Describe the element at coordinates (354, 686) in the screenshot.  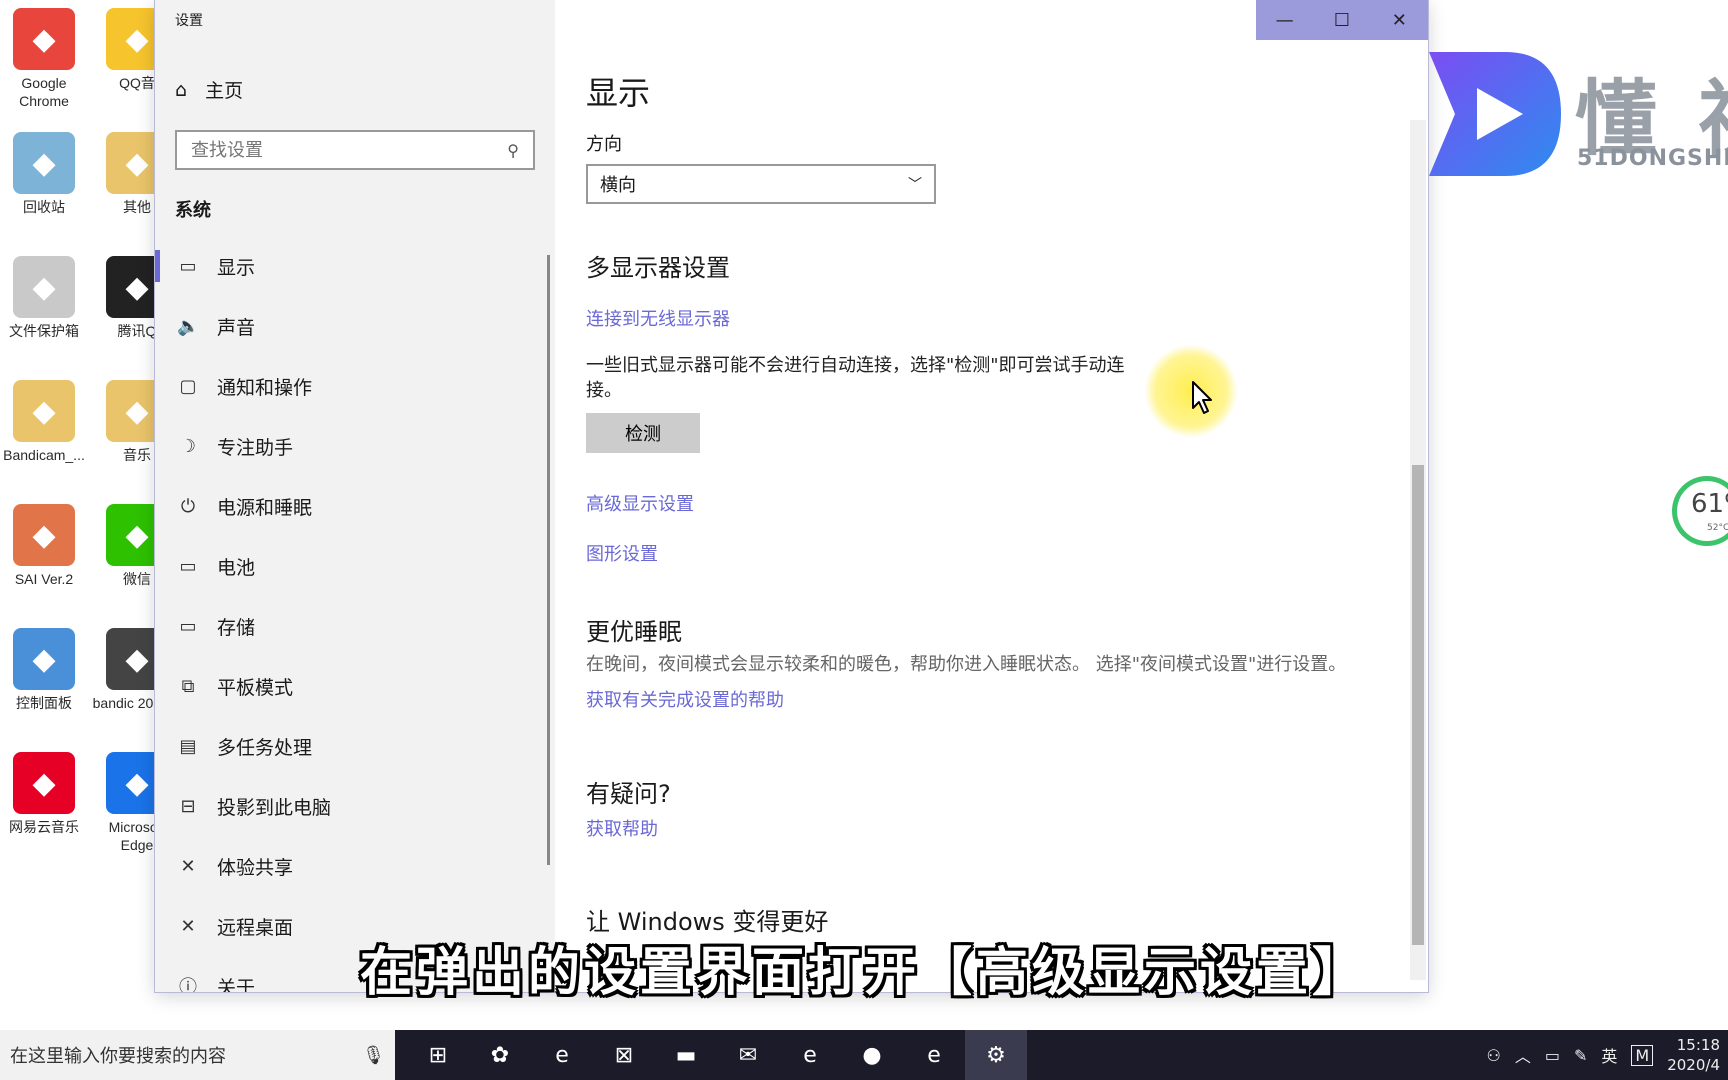
I see `nav-item: ⧉ 平板模式` at that location.